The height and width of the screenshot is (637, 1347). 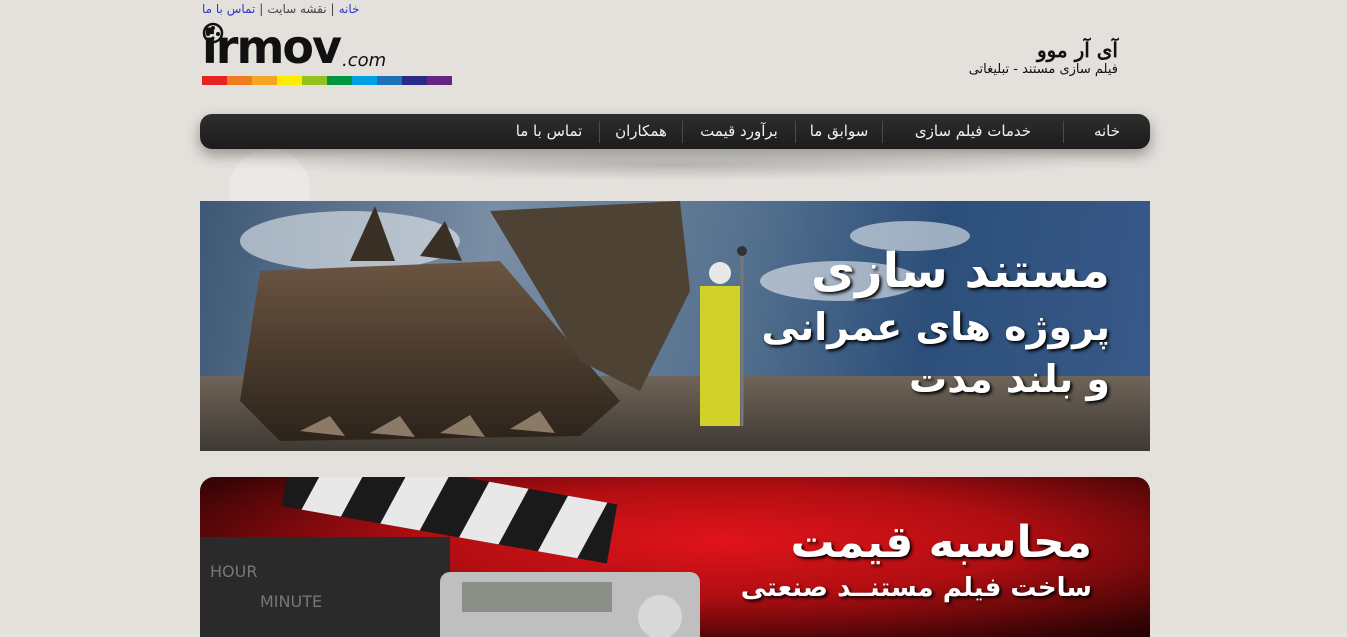 I want to click on logo-suffix: .com, so click(x=364, y=60).